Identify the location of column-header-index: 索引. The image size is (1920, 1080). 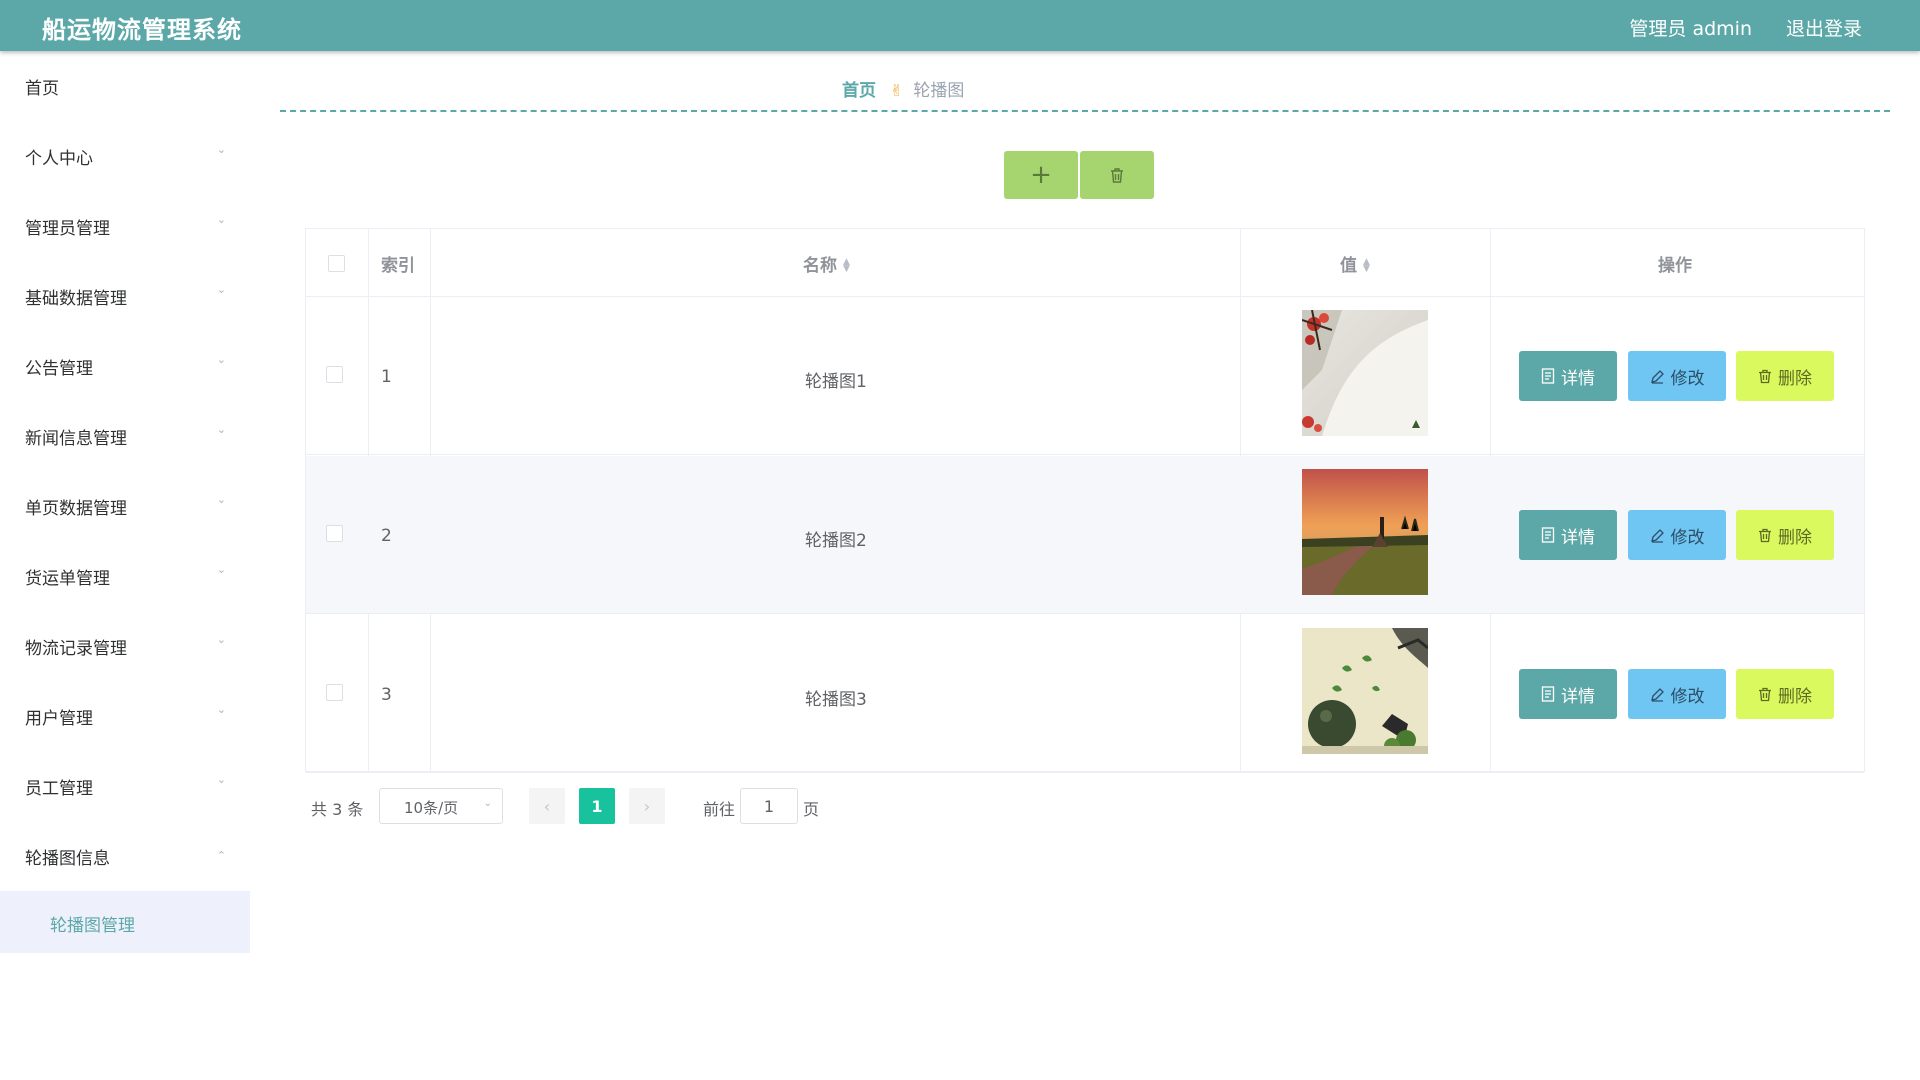
(398, 266).